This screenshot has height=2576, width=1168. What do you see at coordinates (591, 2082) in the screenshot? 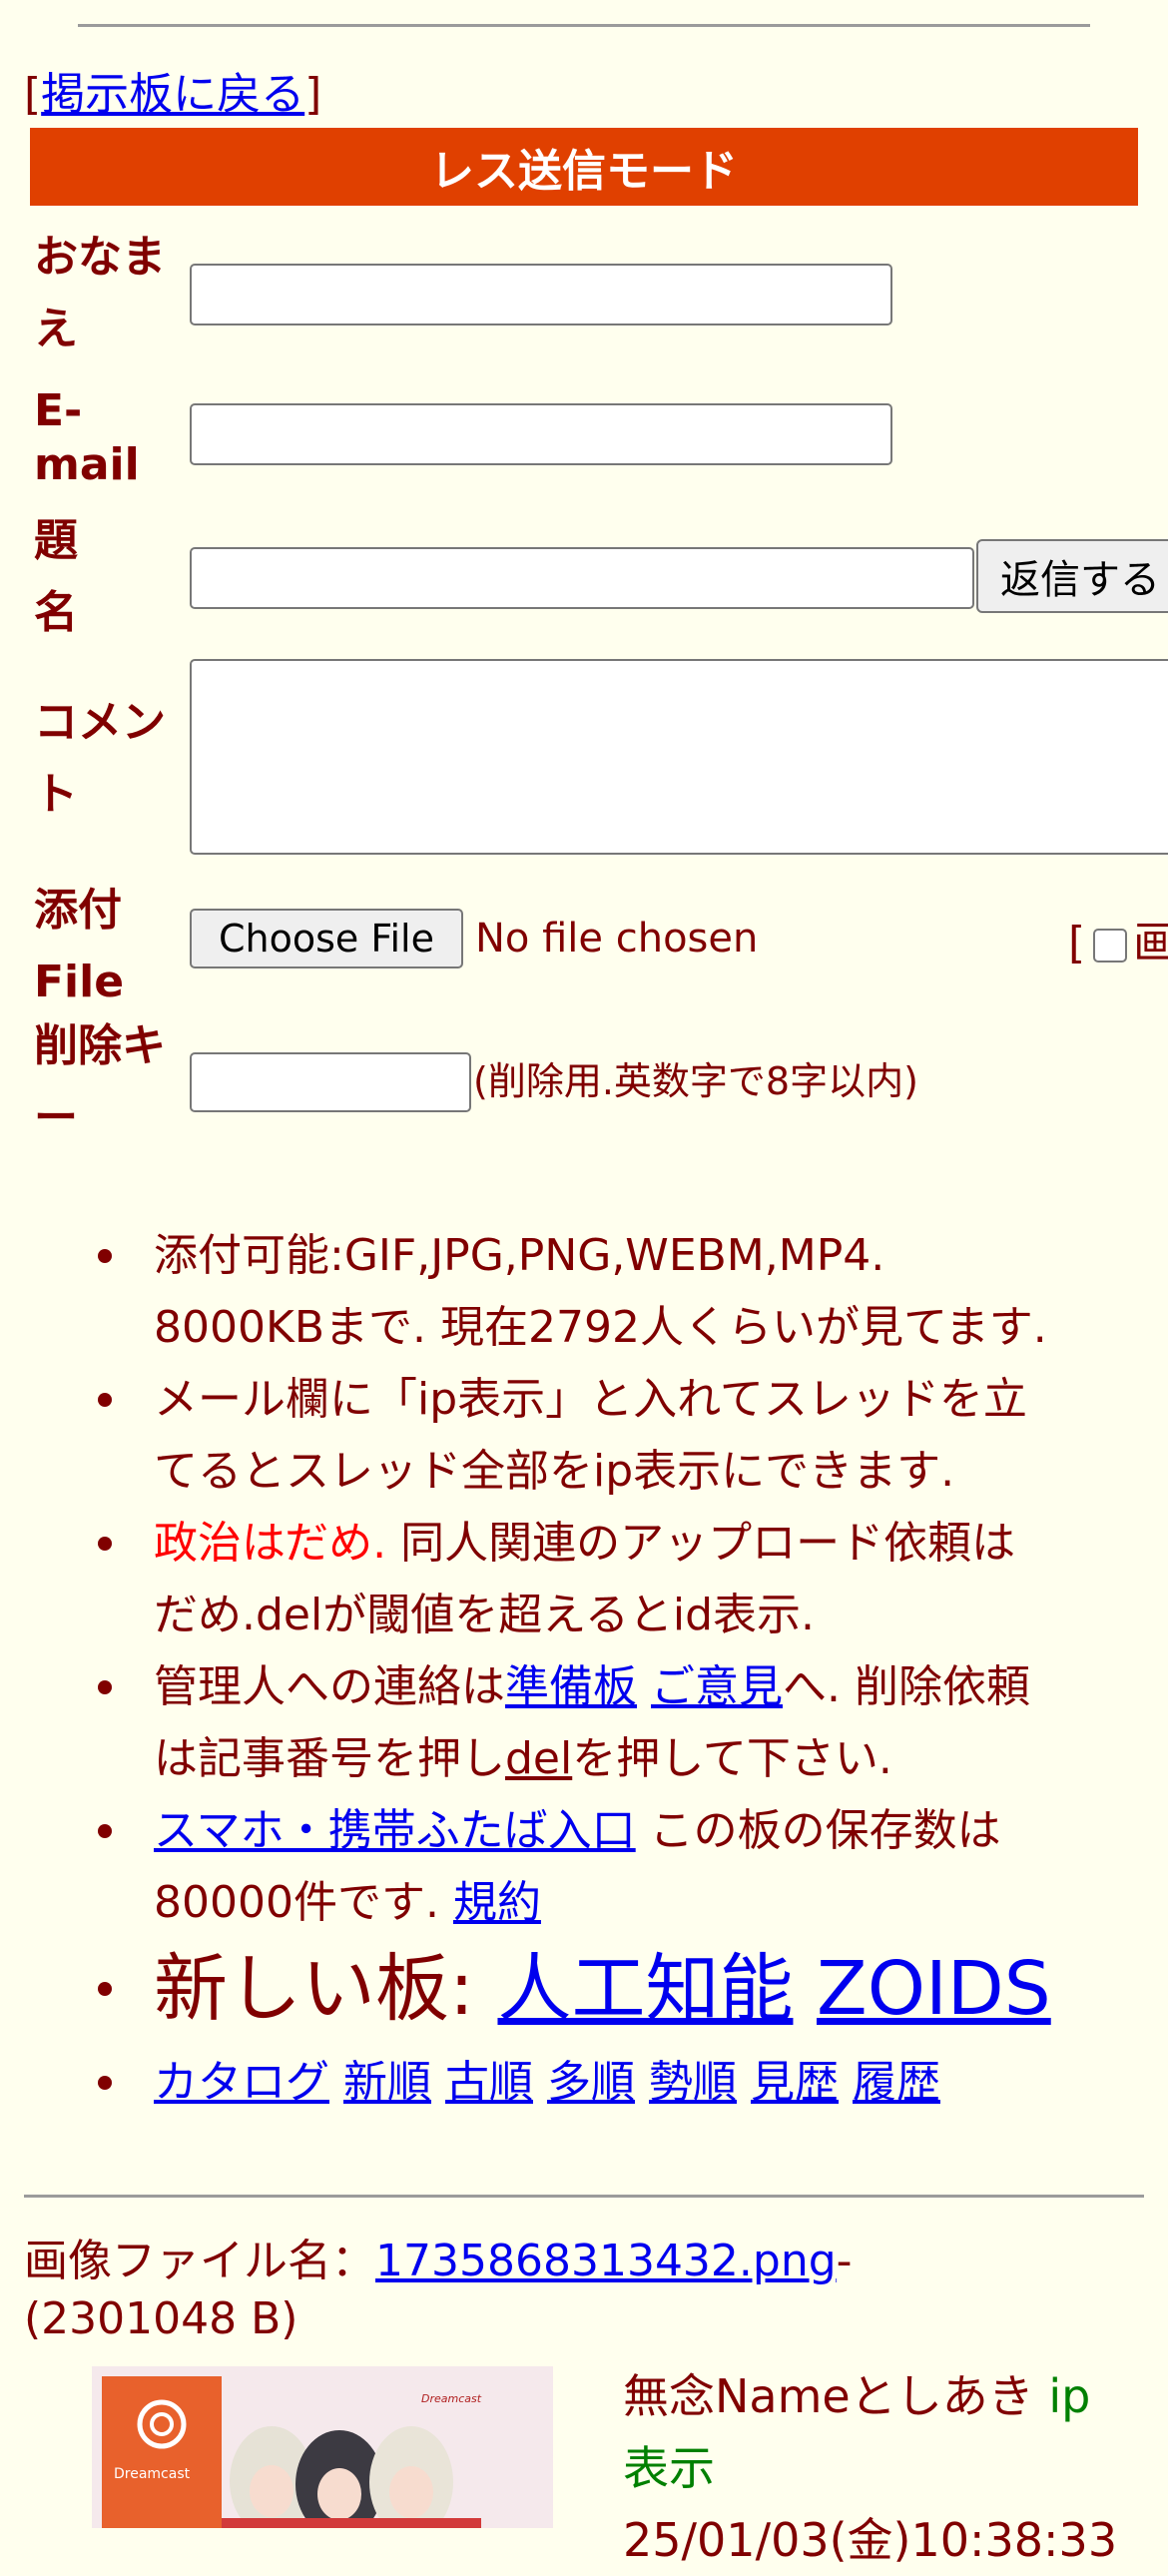
I see `nav-most-replies-link: 多順` at bounding box center [591, 2082].